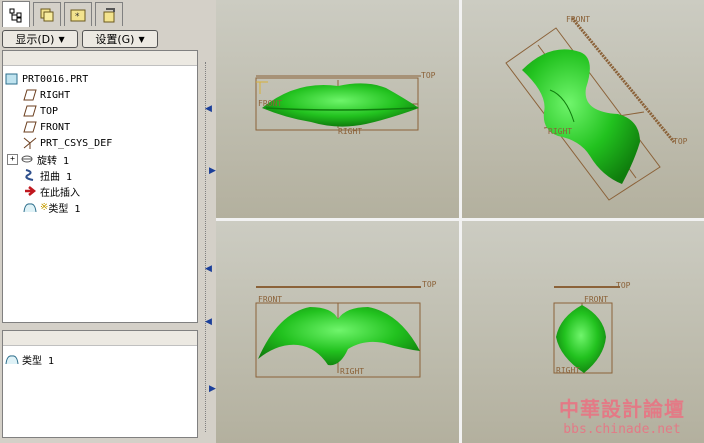 The image size is (704, 443). I want to click on tree-item-label: TOP, so click(49, 111).